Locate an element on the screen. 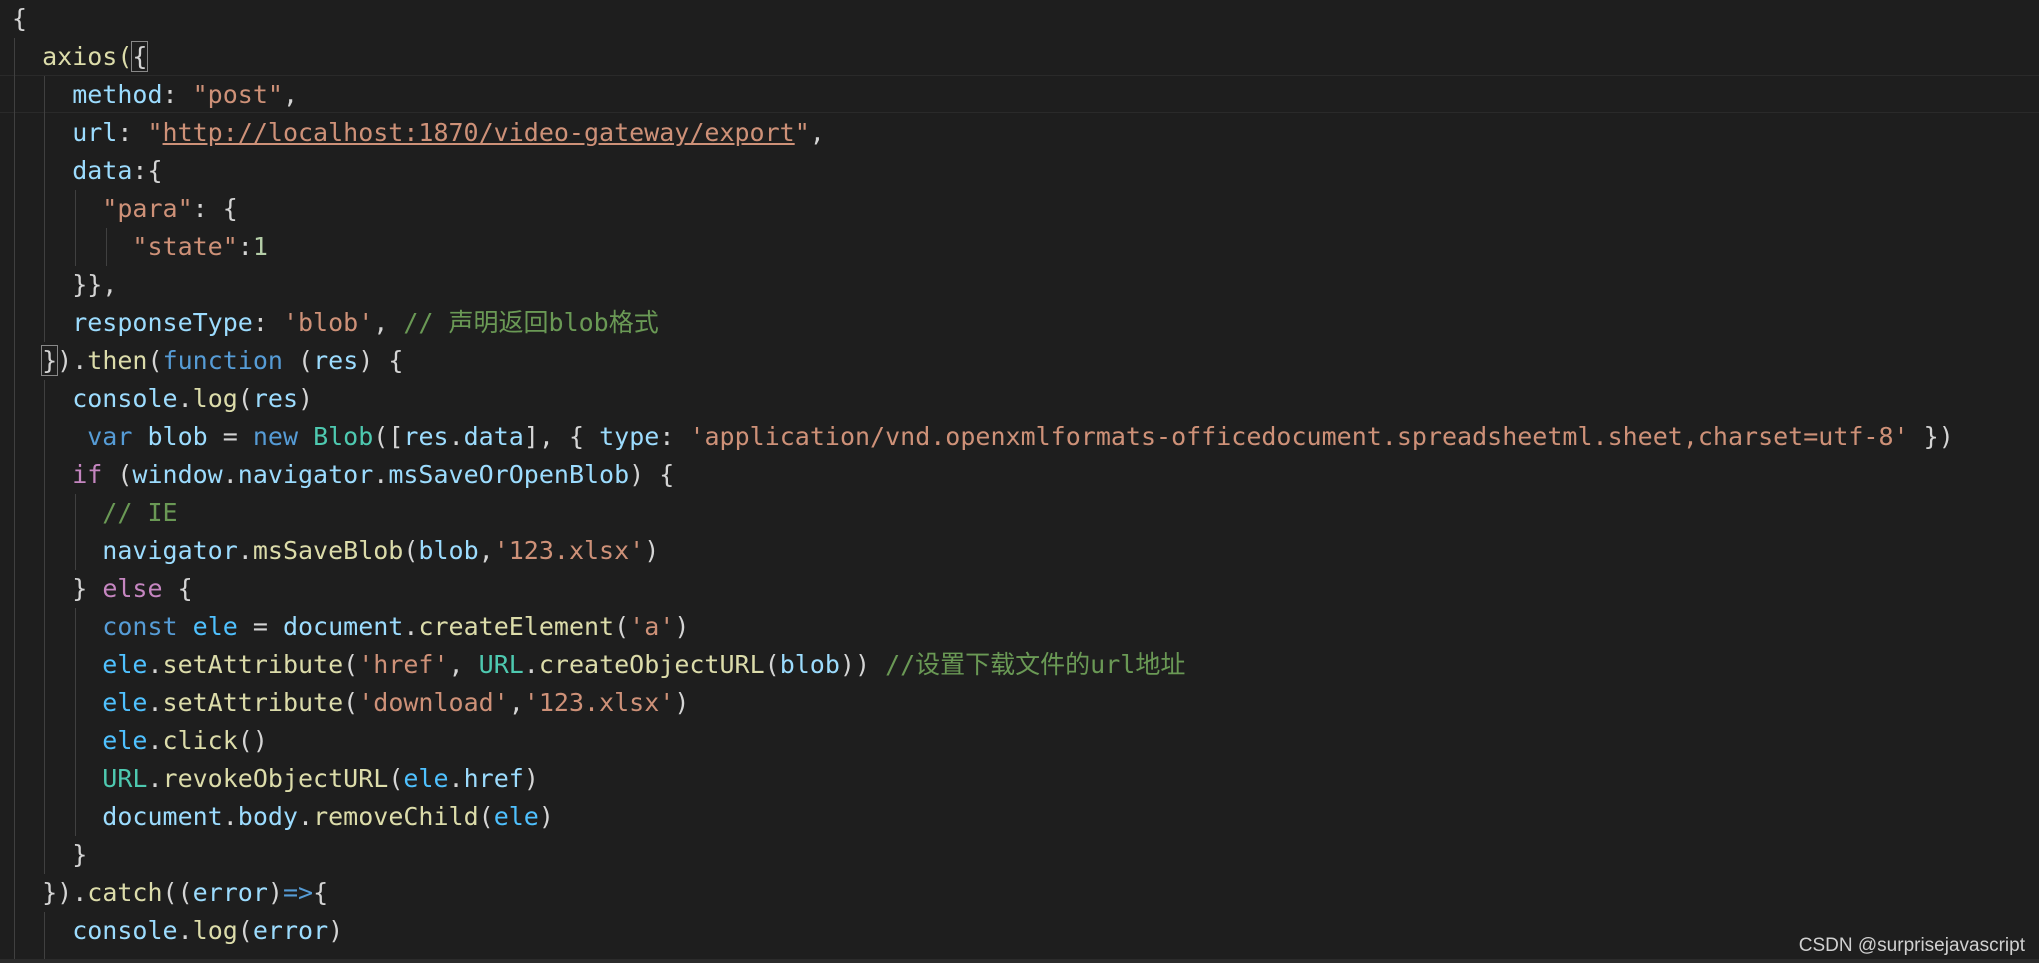 The width and height of the screenshot is (2039, 963). code-token: :{ is located at coordinates (147, 170).